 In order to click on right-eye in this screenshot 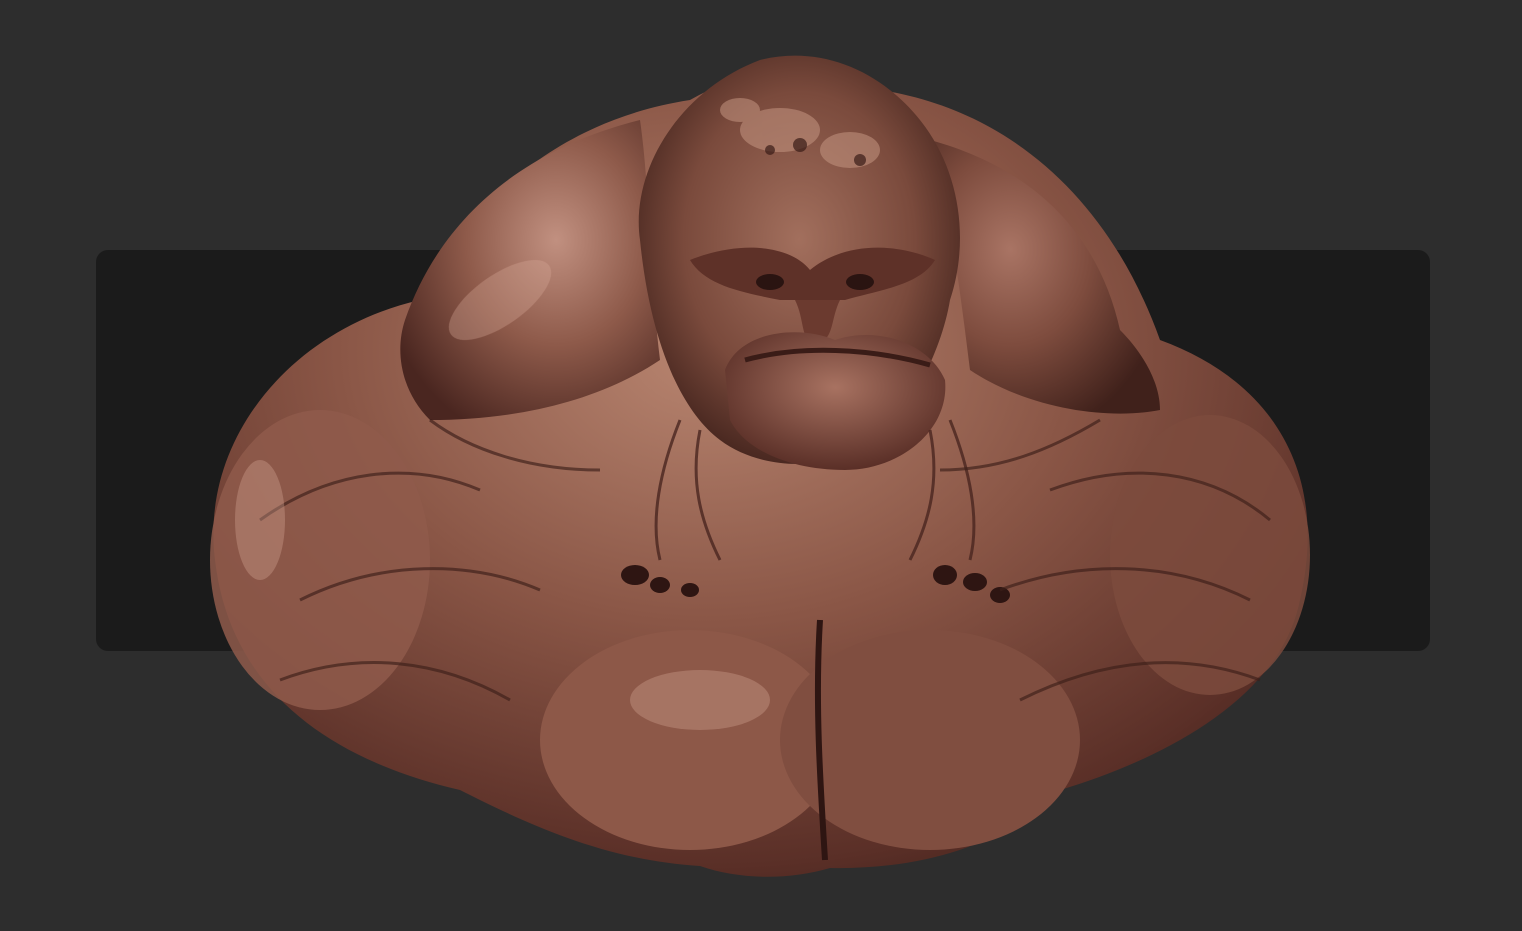, I will do `click(860, 282)`.